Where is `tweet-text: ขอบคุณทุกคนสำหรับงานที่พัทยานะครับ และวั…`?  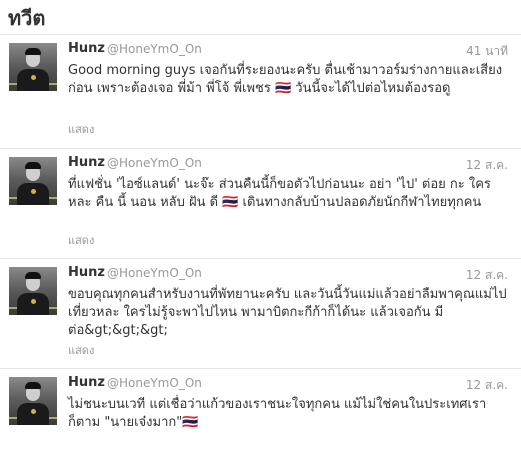
tweet-text: ขอบคุณทุกคนสำหรับงานที่พัทยานะครับ และวั… is located at coordinates (287, 312).